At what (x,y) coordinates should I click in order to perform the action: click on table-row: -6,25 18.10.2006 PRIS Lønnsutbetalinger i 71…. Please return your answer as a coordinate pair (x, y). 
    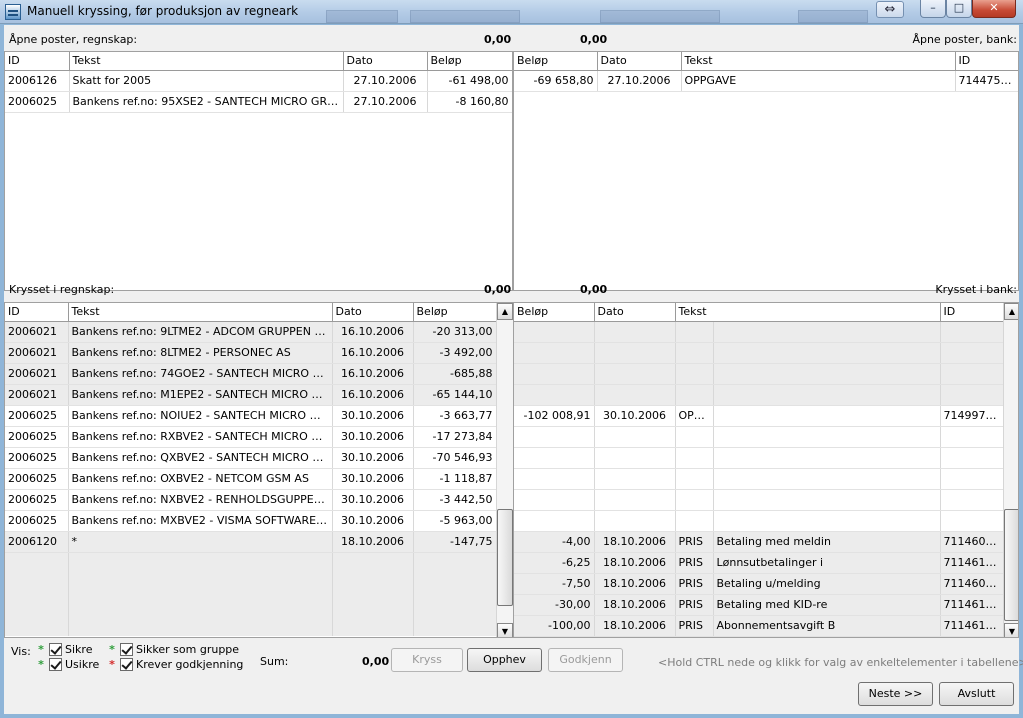
    Looking at the image, I should click on (759, 563).